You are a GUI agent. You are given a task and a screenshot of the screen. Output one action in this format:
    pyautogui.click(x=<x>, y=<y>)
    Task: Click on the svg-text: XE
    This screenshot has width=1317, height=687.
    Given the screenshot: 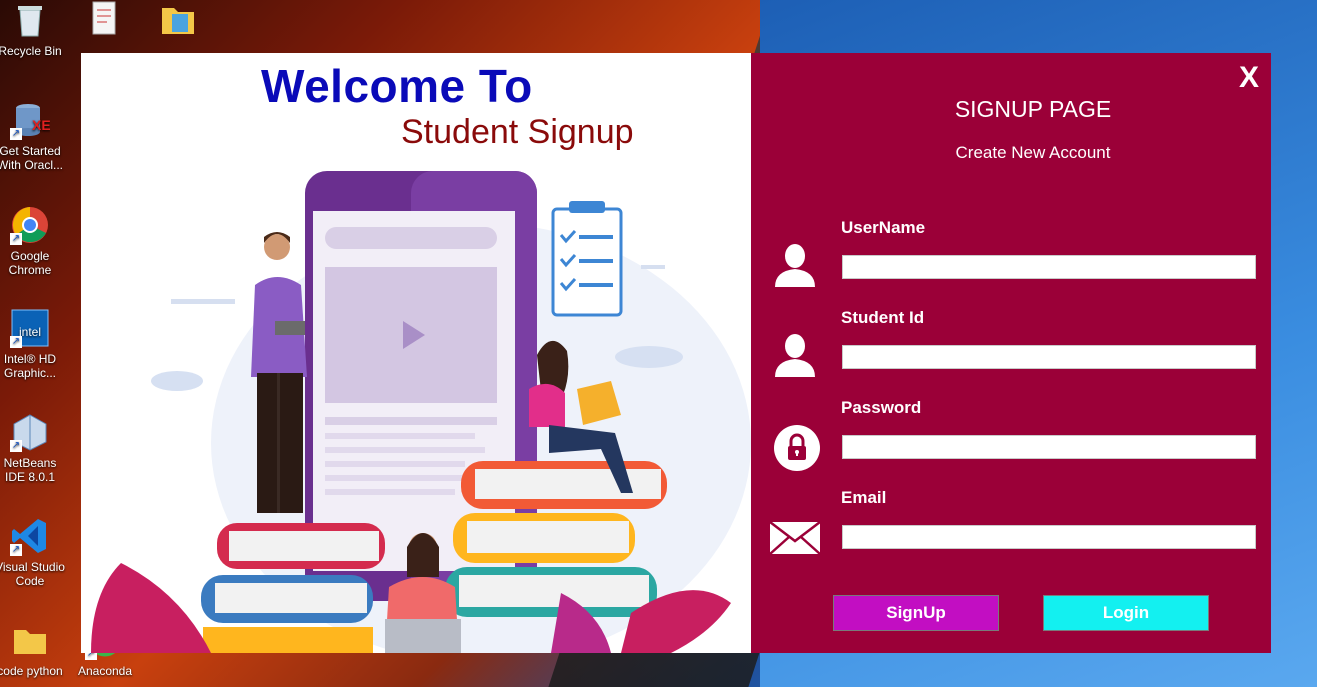 What is the action you would take?
    pyautogui.click(x=41, y=125)
    